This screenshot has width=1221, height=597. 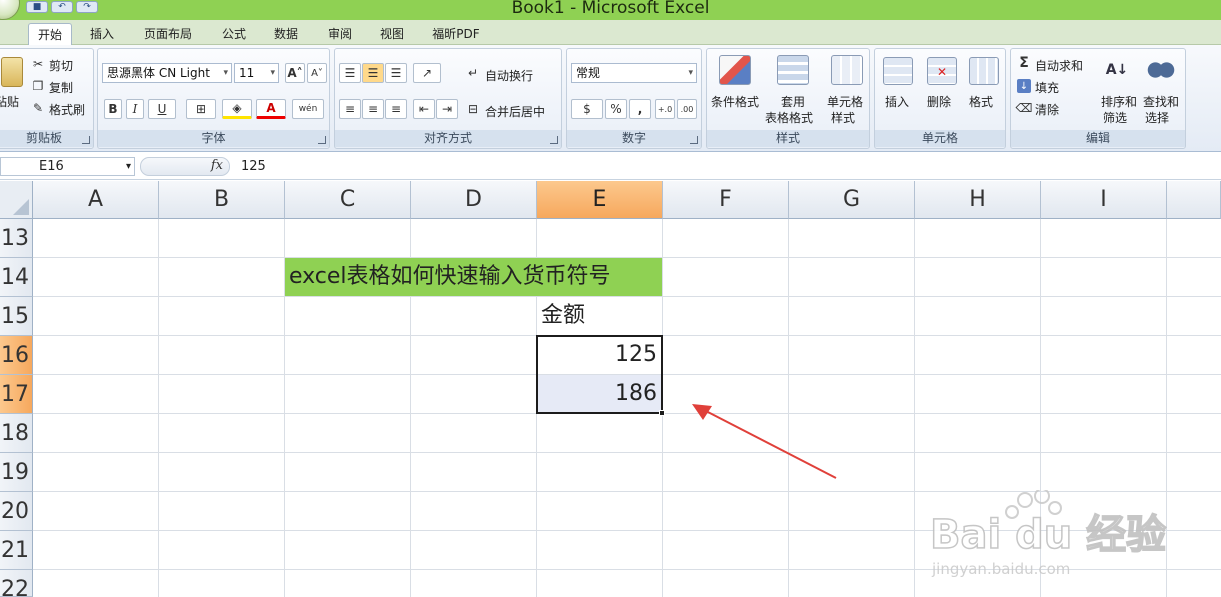 What do you see at coordinates (350, 73) in the screenshot?
I see `align-top-icon: ☰` at bounding box center [350, 73].